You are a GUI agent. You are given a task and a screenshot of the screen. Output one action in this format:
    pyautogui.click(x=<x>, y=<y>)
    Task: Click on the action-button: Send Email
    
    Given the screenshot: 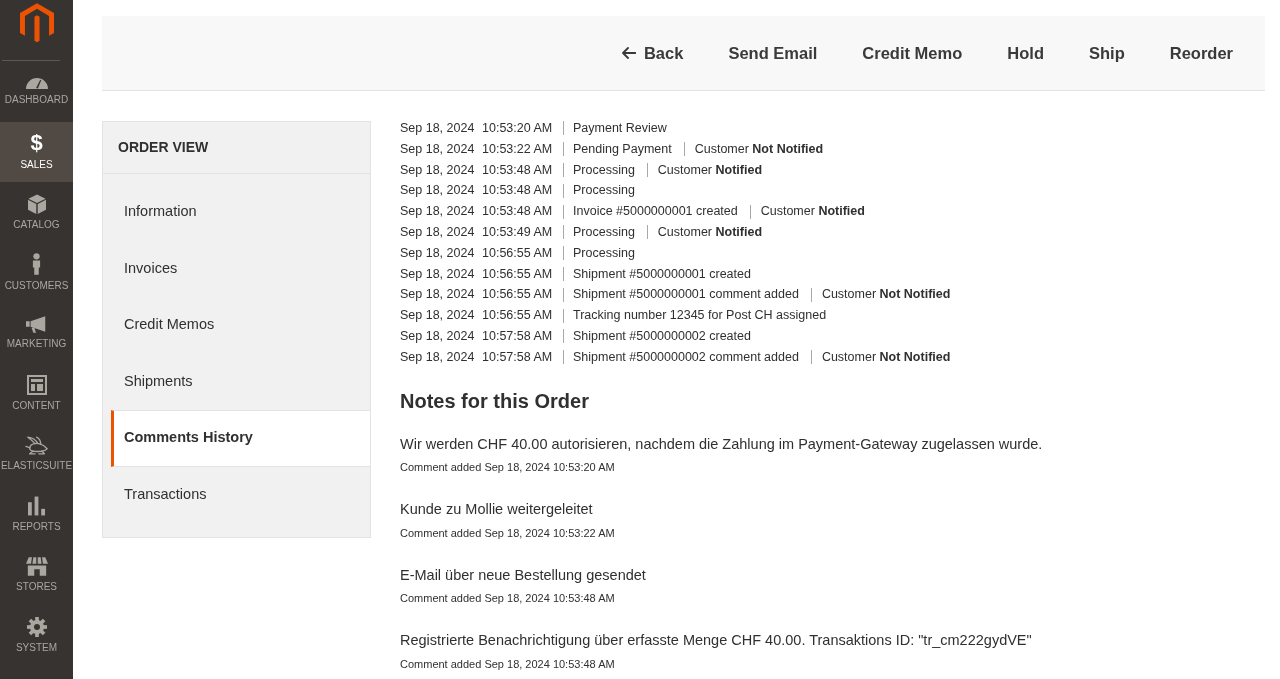 What is the action you would take?
    pyautogui.click(x=773, y=53)
    